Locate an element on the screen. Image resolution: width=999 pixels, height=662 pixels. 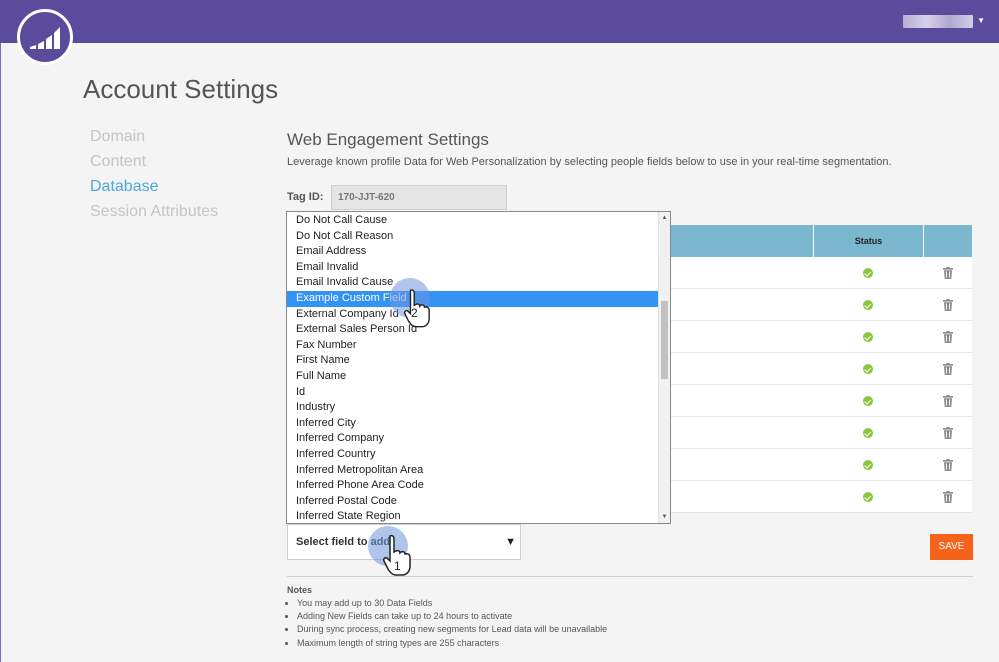
tag-id-field: 170-JJT-620 is located at coordinates (419, 197).